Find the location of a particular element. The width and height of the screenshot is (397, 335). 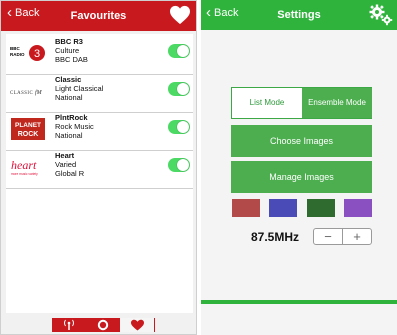

color-swatch-blue is located at coordinates (283, 208).